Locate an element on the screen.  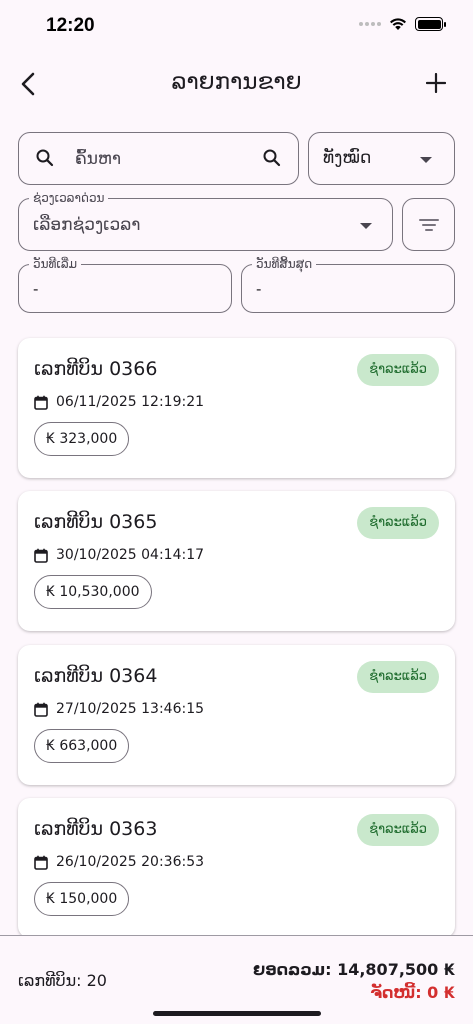
bill-date-row: 30/10/2025 04:14:17 is located at coordinates (119, 555).